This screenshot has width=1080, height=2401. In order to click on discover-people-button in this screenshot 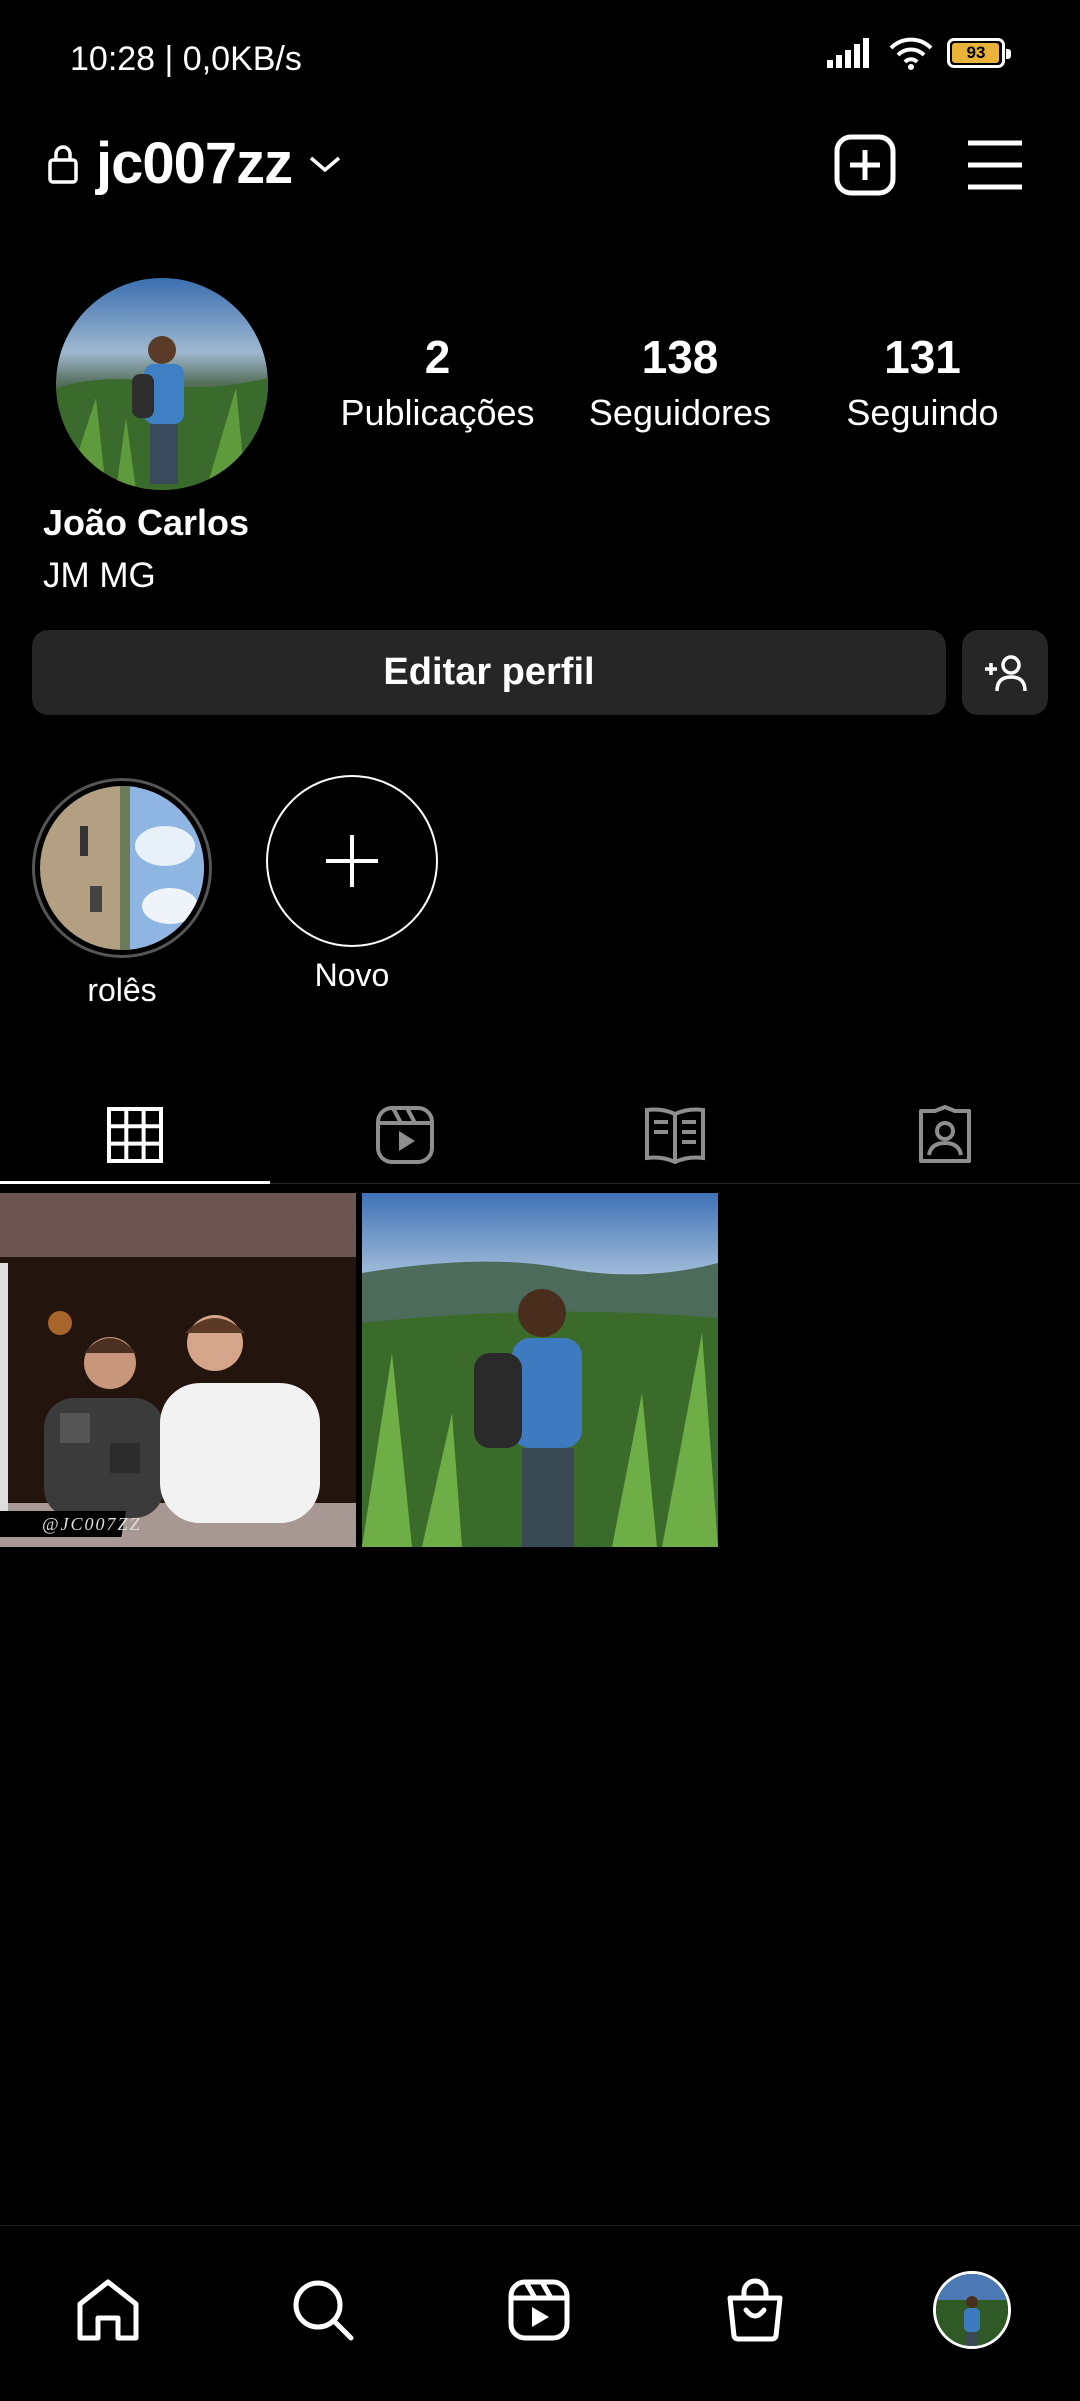, I will do `click(1005, 672)`.